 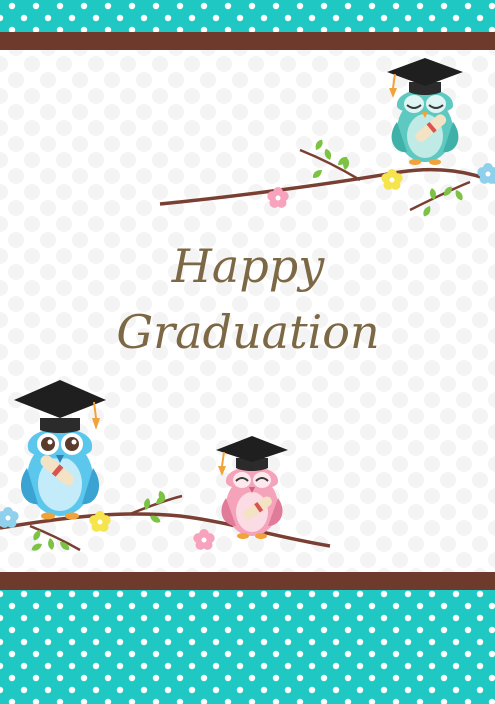 What do you see at coordinates (247, 41) in the screenshot?
I see `top-brown-band` at bounding box center [247, 41].